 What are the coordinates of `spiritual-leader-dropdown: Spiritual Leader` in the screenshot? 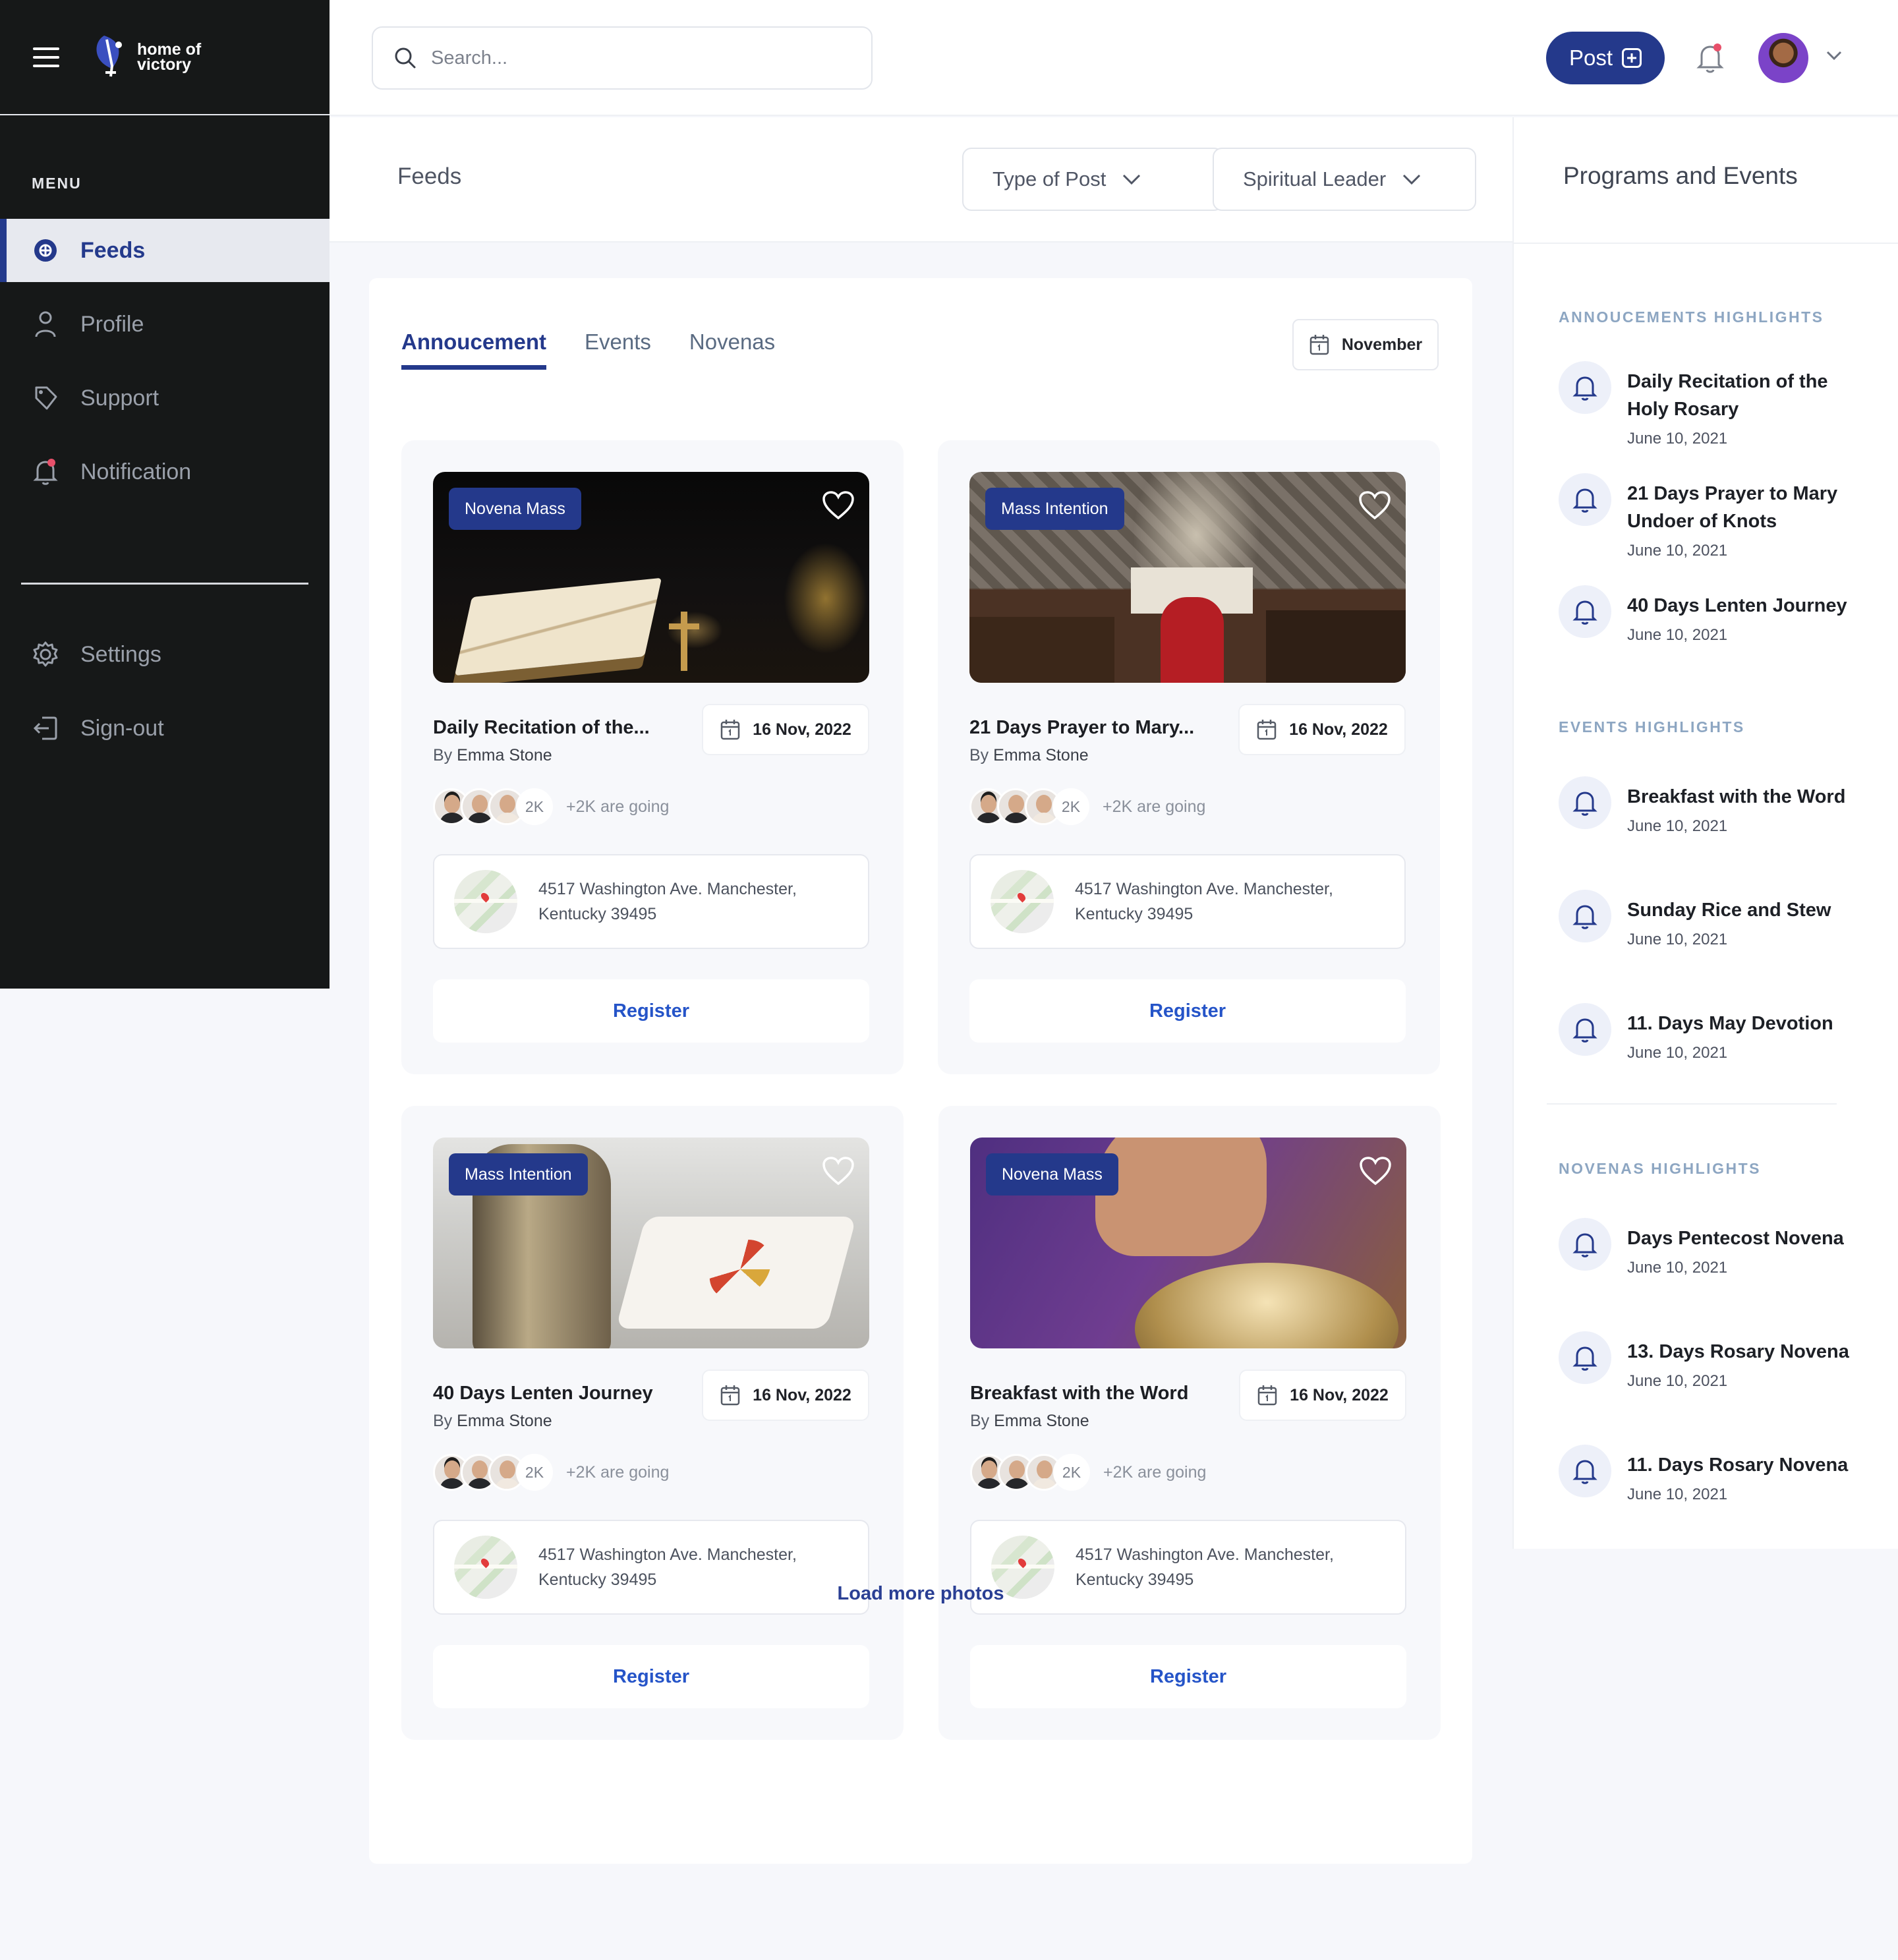 It's located at (1344, 180).